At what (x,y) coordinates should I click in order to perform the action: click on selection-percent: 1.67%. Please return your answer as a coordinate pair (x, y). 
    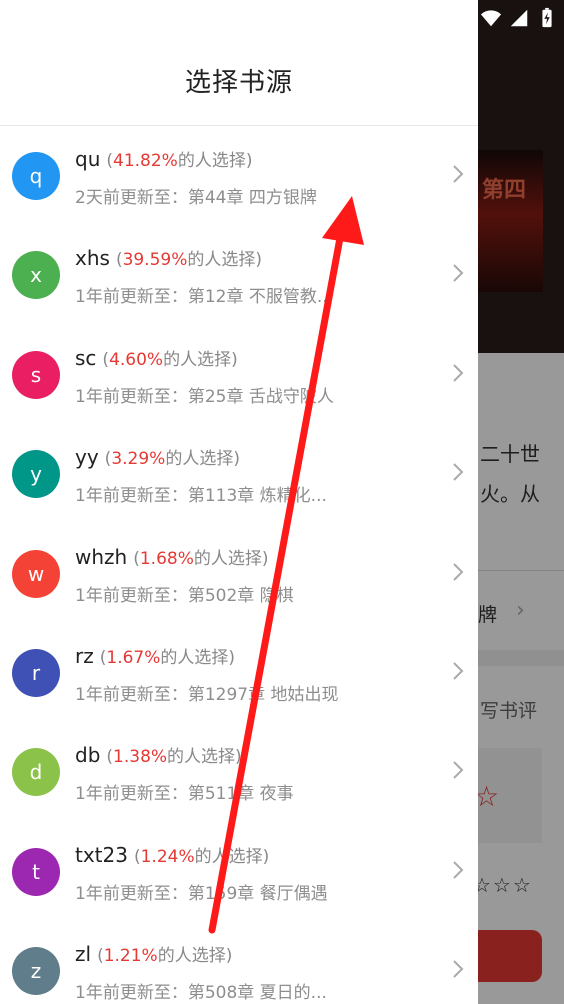
    Looking at the image, I should click on (133, 657).